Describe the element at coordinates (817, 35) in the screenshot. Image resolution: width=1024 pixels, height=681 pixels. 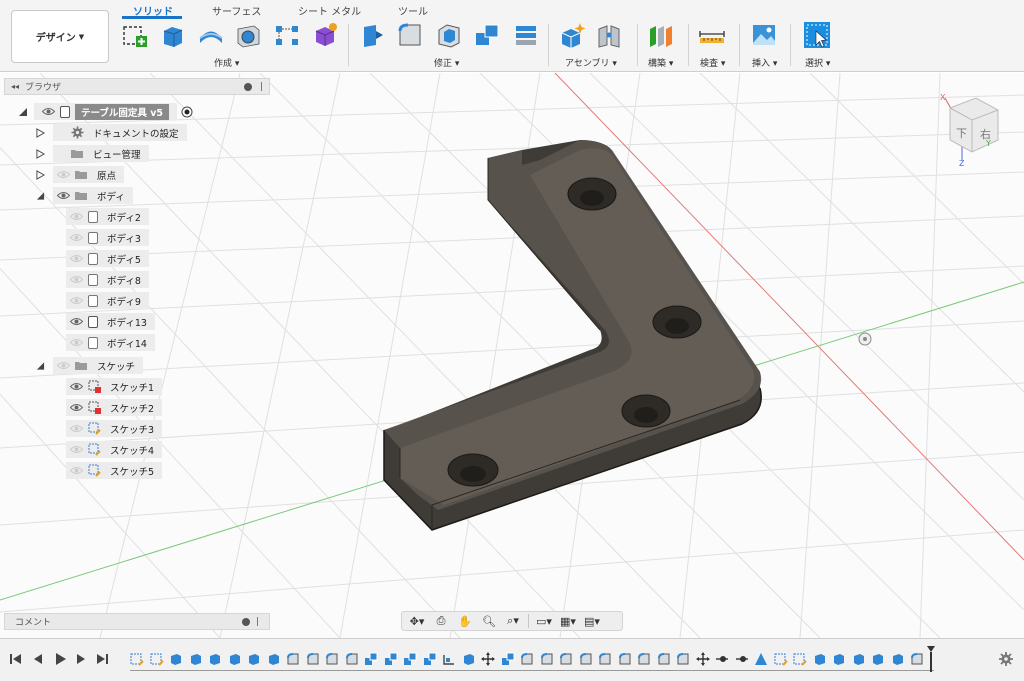
I see `select-icon` at that location.